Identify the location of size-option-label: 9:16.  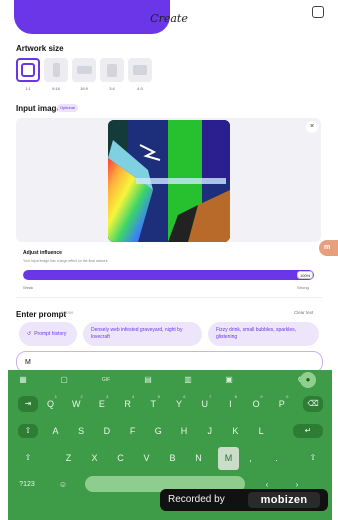
(56, 88).